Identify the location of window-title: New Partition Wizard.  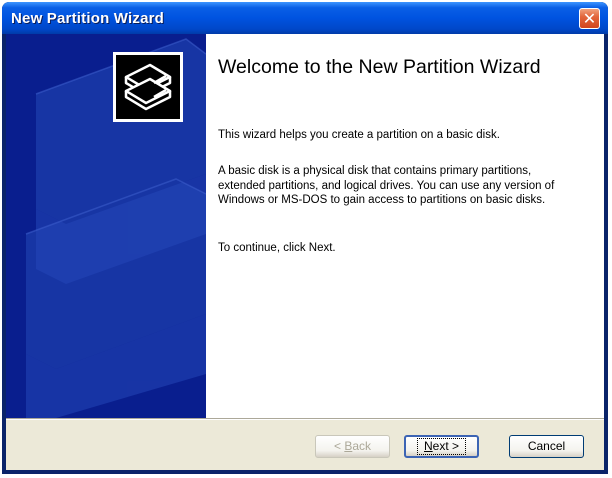
(88, 18).